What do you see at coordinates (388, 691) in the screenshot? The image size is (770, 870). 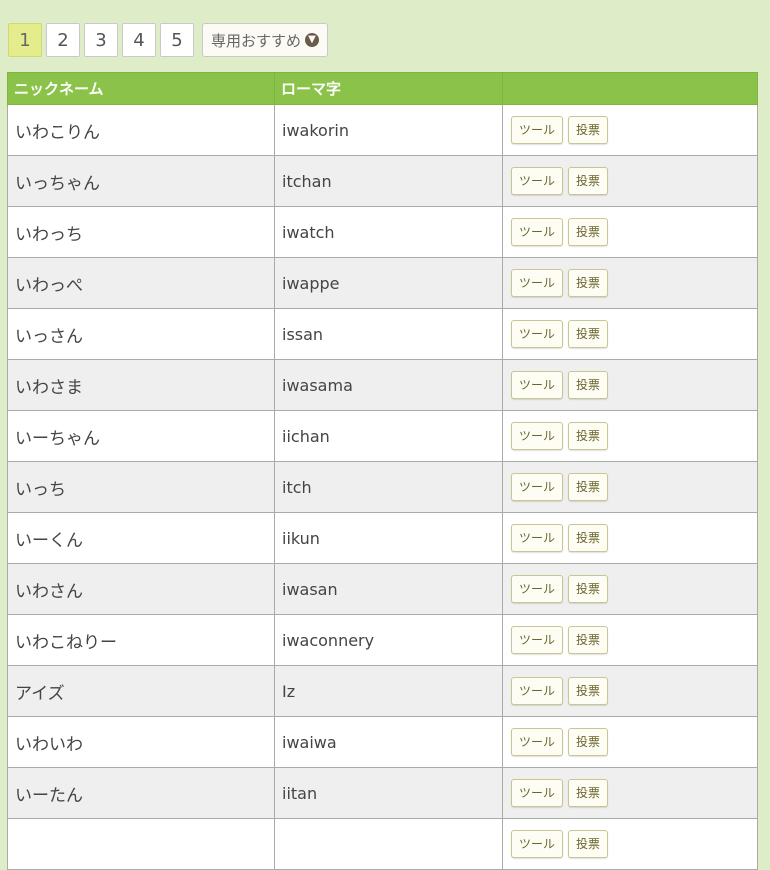 I see `romaji-cell: Iz` at bounding box center [388, 691].